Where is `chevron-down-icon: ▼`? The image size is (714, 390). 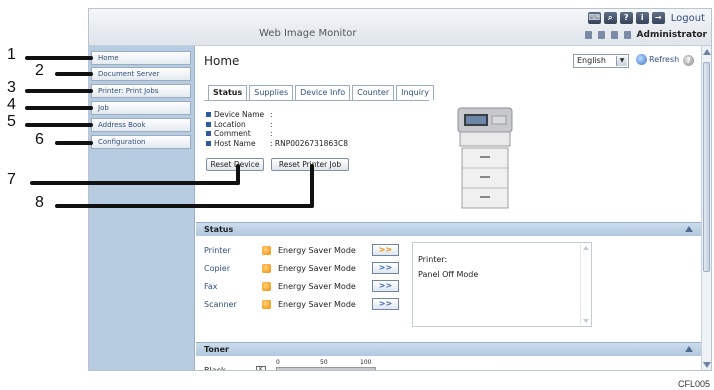
chevron-down-icon: ▼ is located at coordinates (621, 61).